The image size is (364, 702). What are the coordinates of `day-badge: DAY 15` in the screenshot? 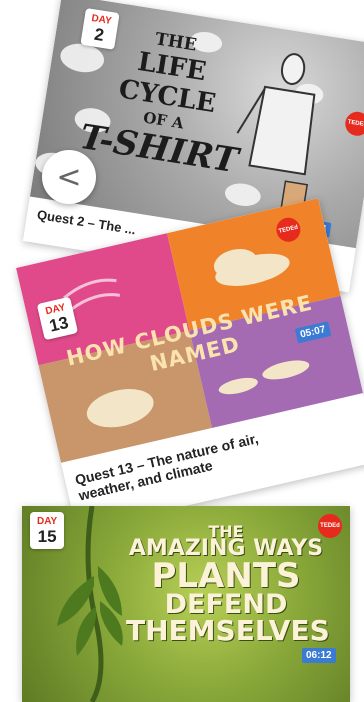 It's located at (47, 530).